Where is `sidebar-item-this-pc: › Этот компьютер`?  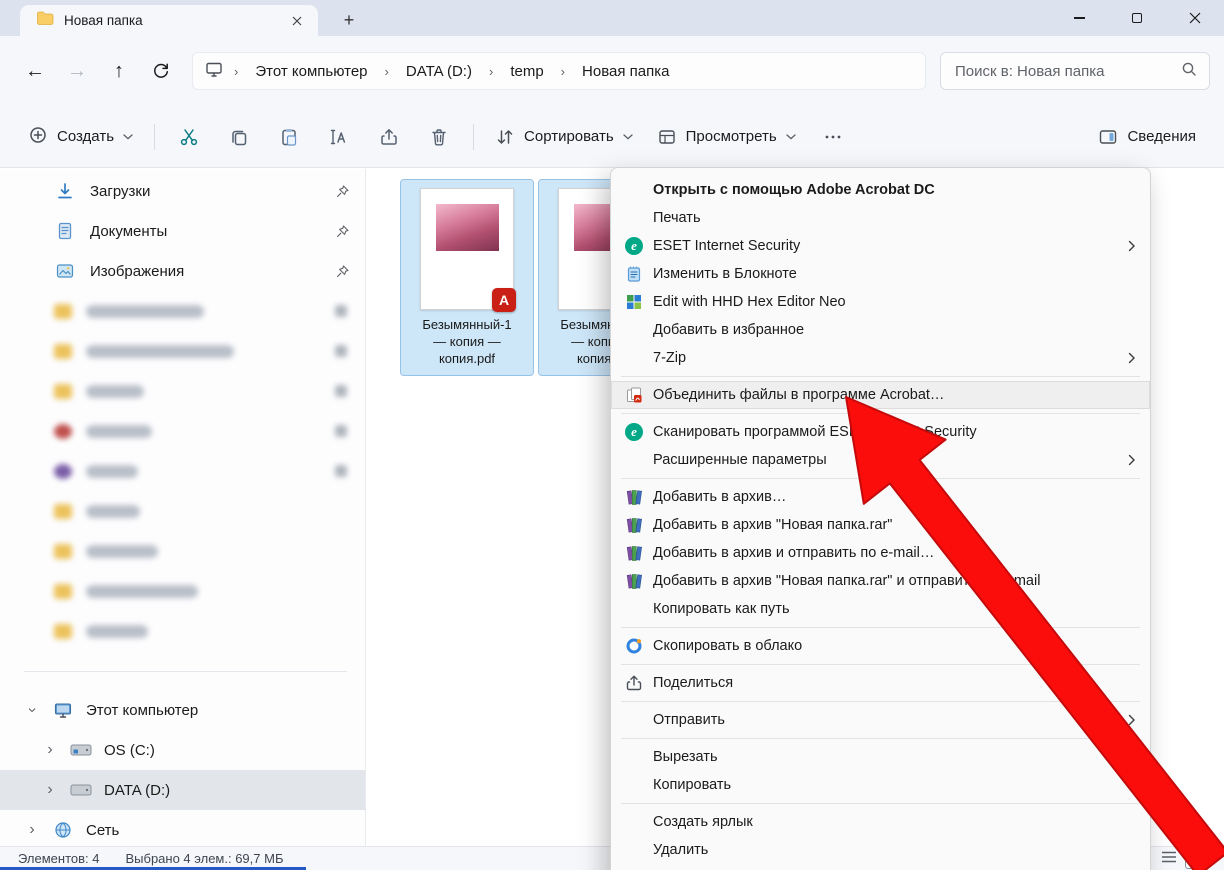
sidebar-item-this-pc: › Этот компьютер is located at coordinates (182, 710).